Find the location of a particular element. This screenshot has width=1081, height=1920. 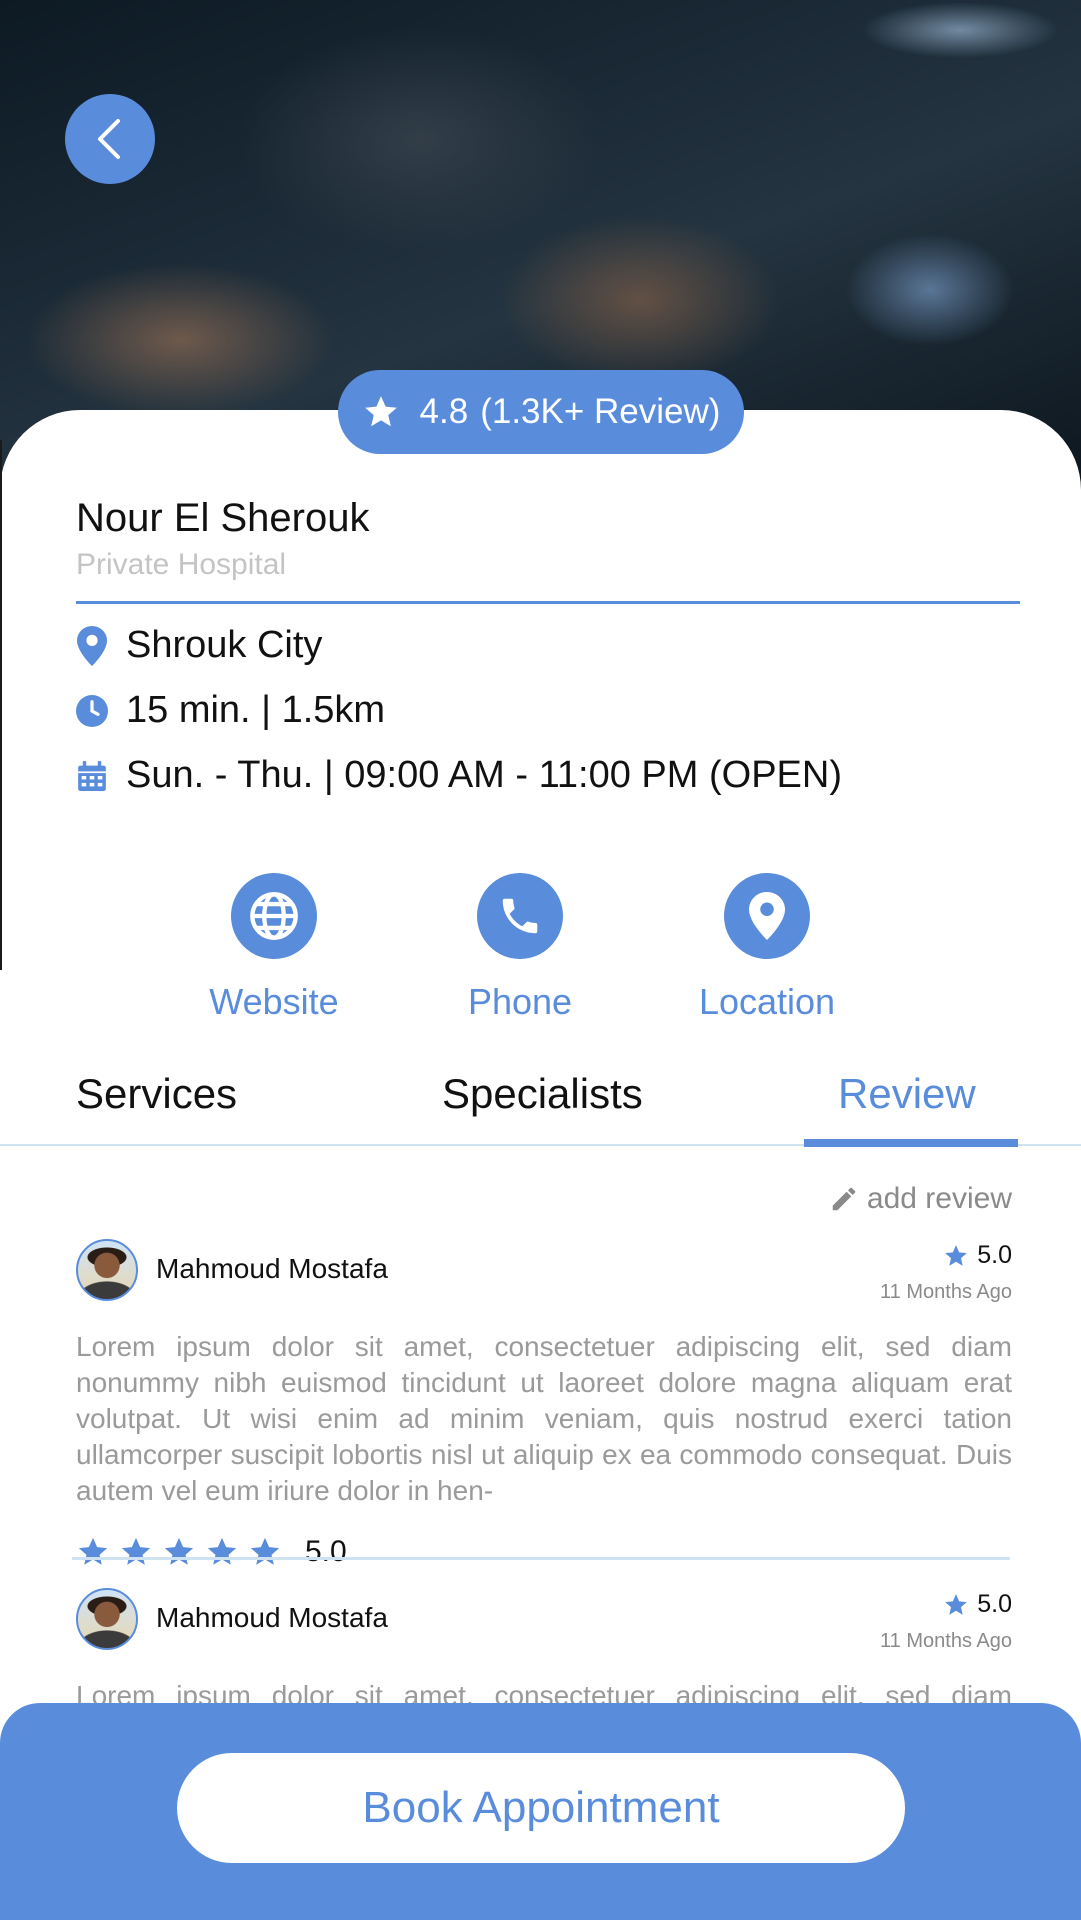

hours-row: Sun. - Thu. | 09:00 AM - 11:00 PM (OPEN) is located at coordinates (459, 775).